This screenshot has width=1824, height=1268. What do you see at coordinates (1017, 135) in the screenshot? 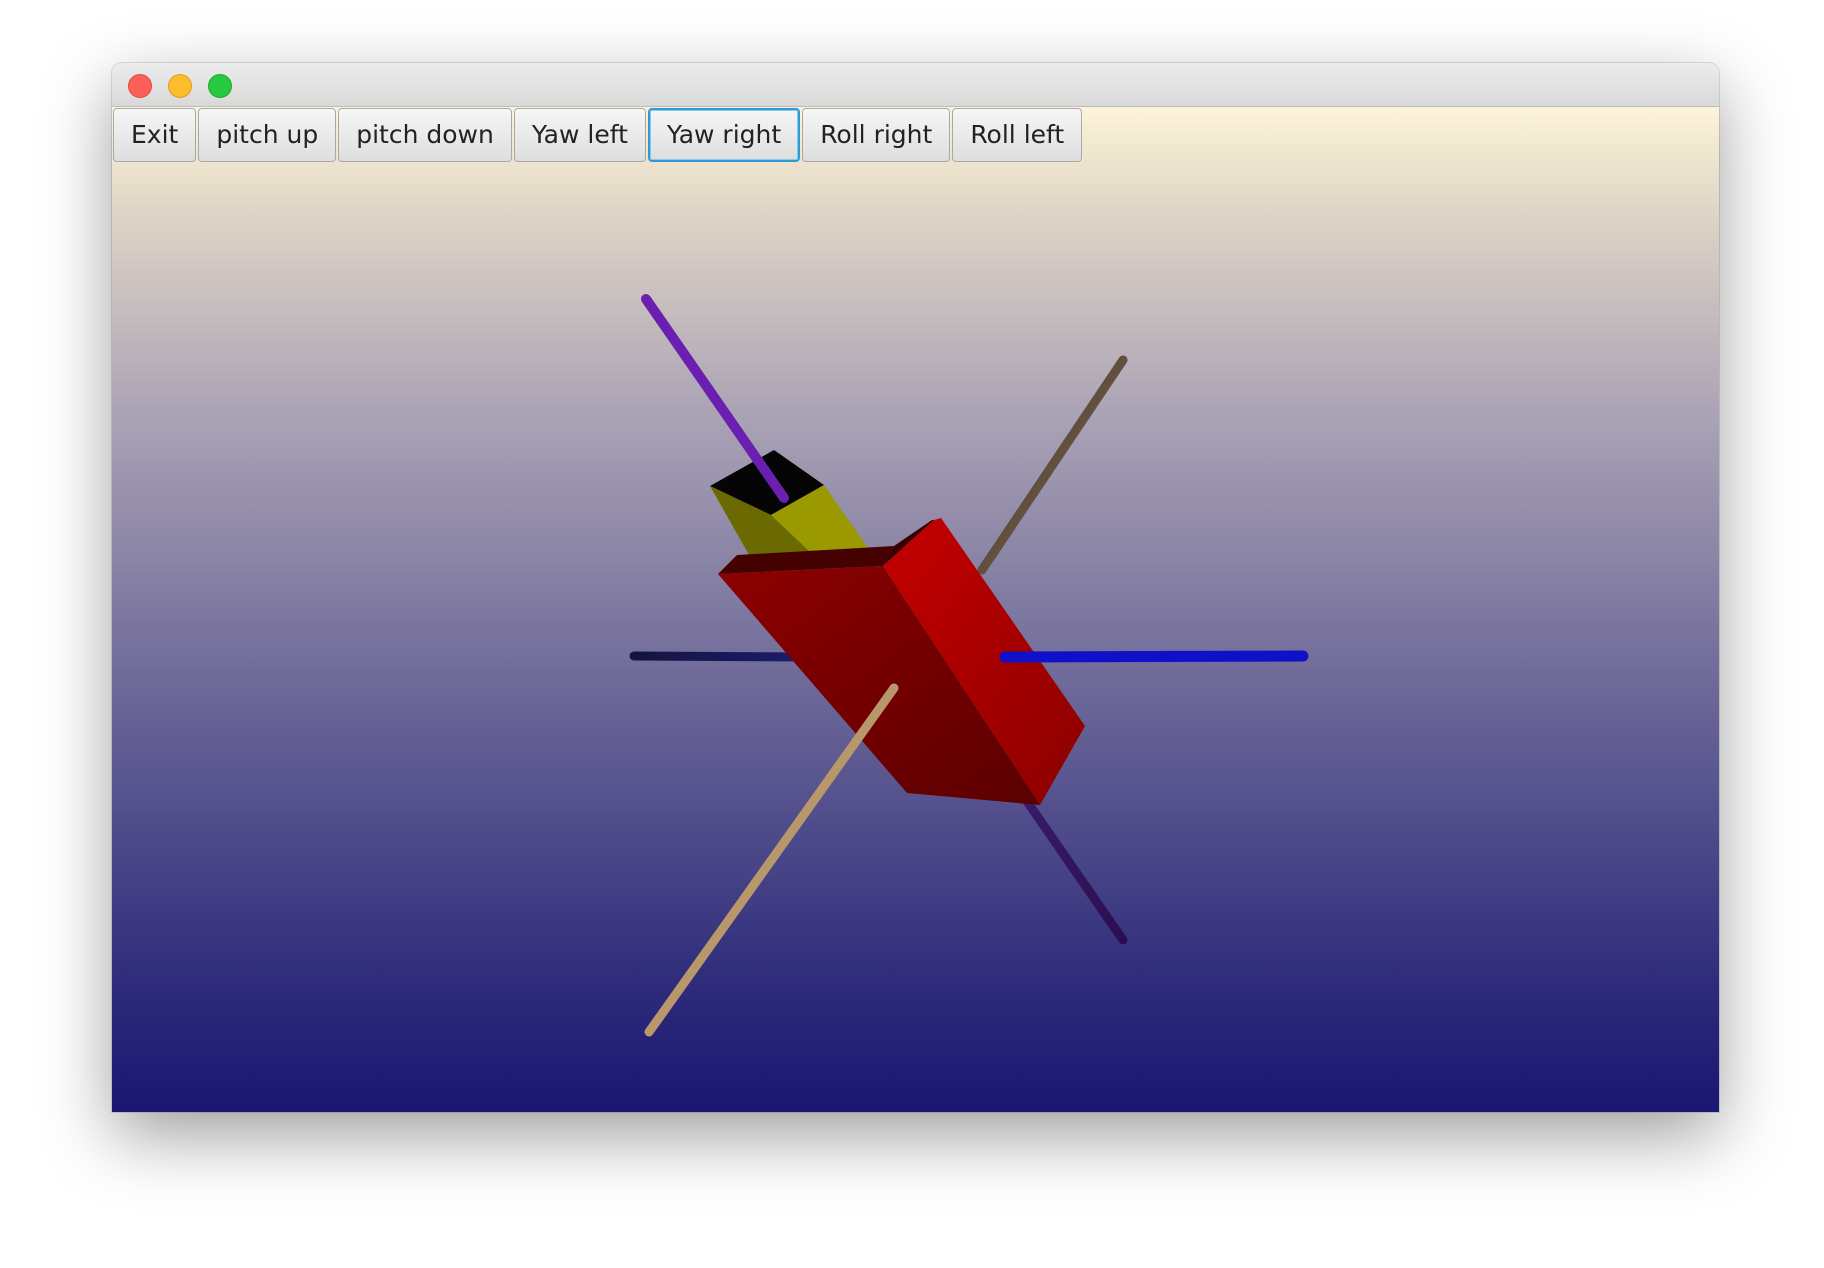
I see `roll-left-button: Roll left` at bounding box center [1017, 135].